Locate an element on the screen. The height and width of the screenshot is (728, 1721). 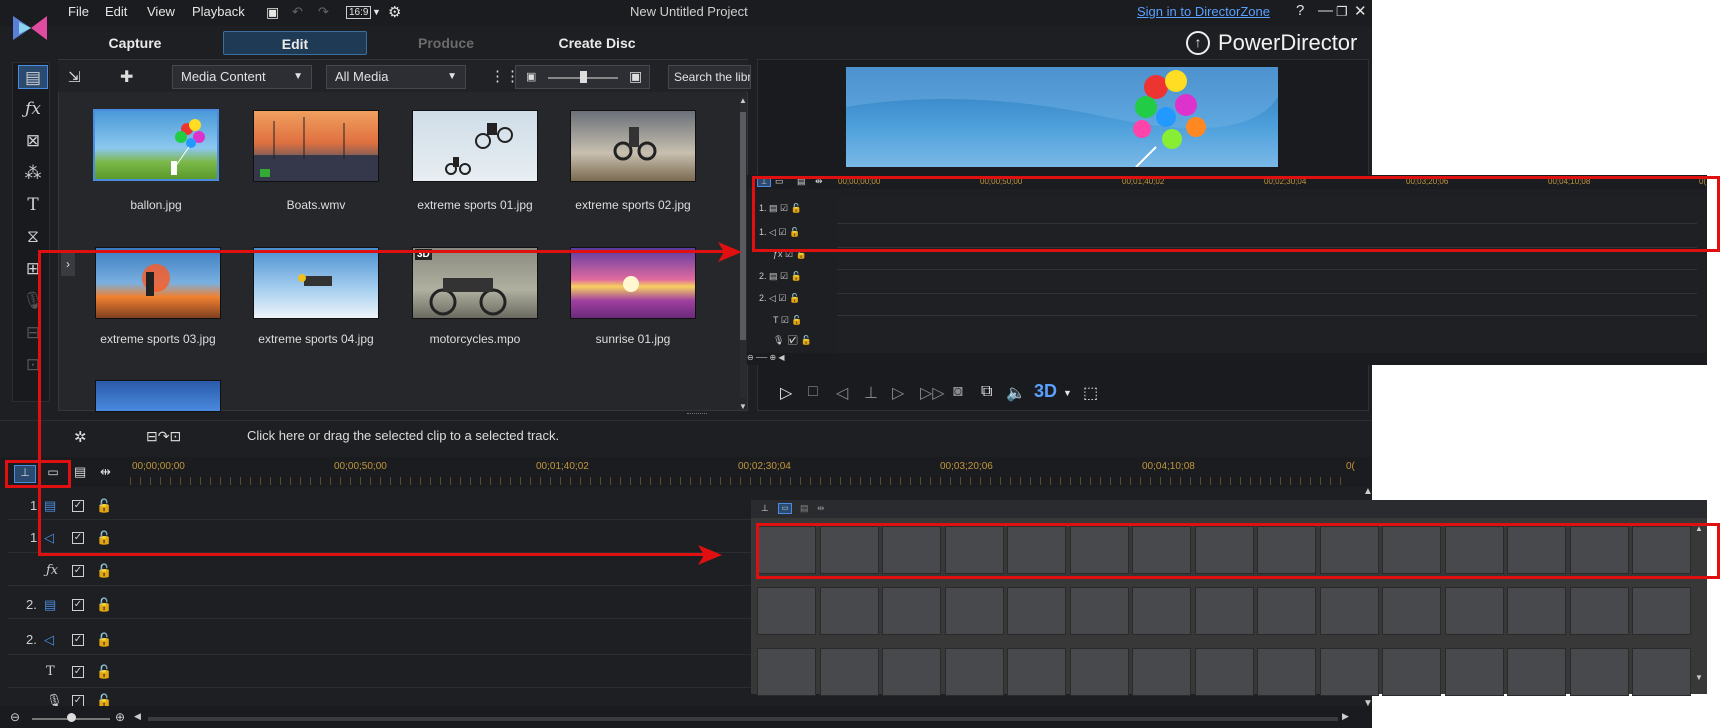
fast-forward-icon: ▷▷ is located at coordinates (932, 393).